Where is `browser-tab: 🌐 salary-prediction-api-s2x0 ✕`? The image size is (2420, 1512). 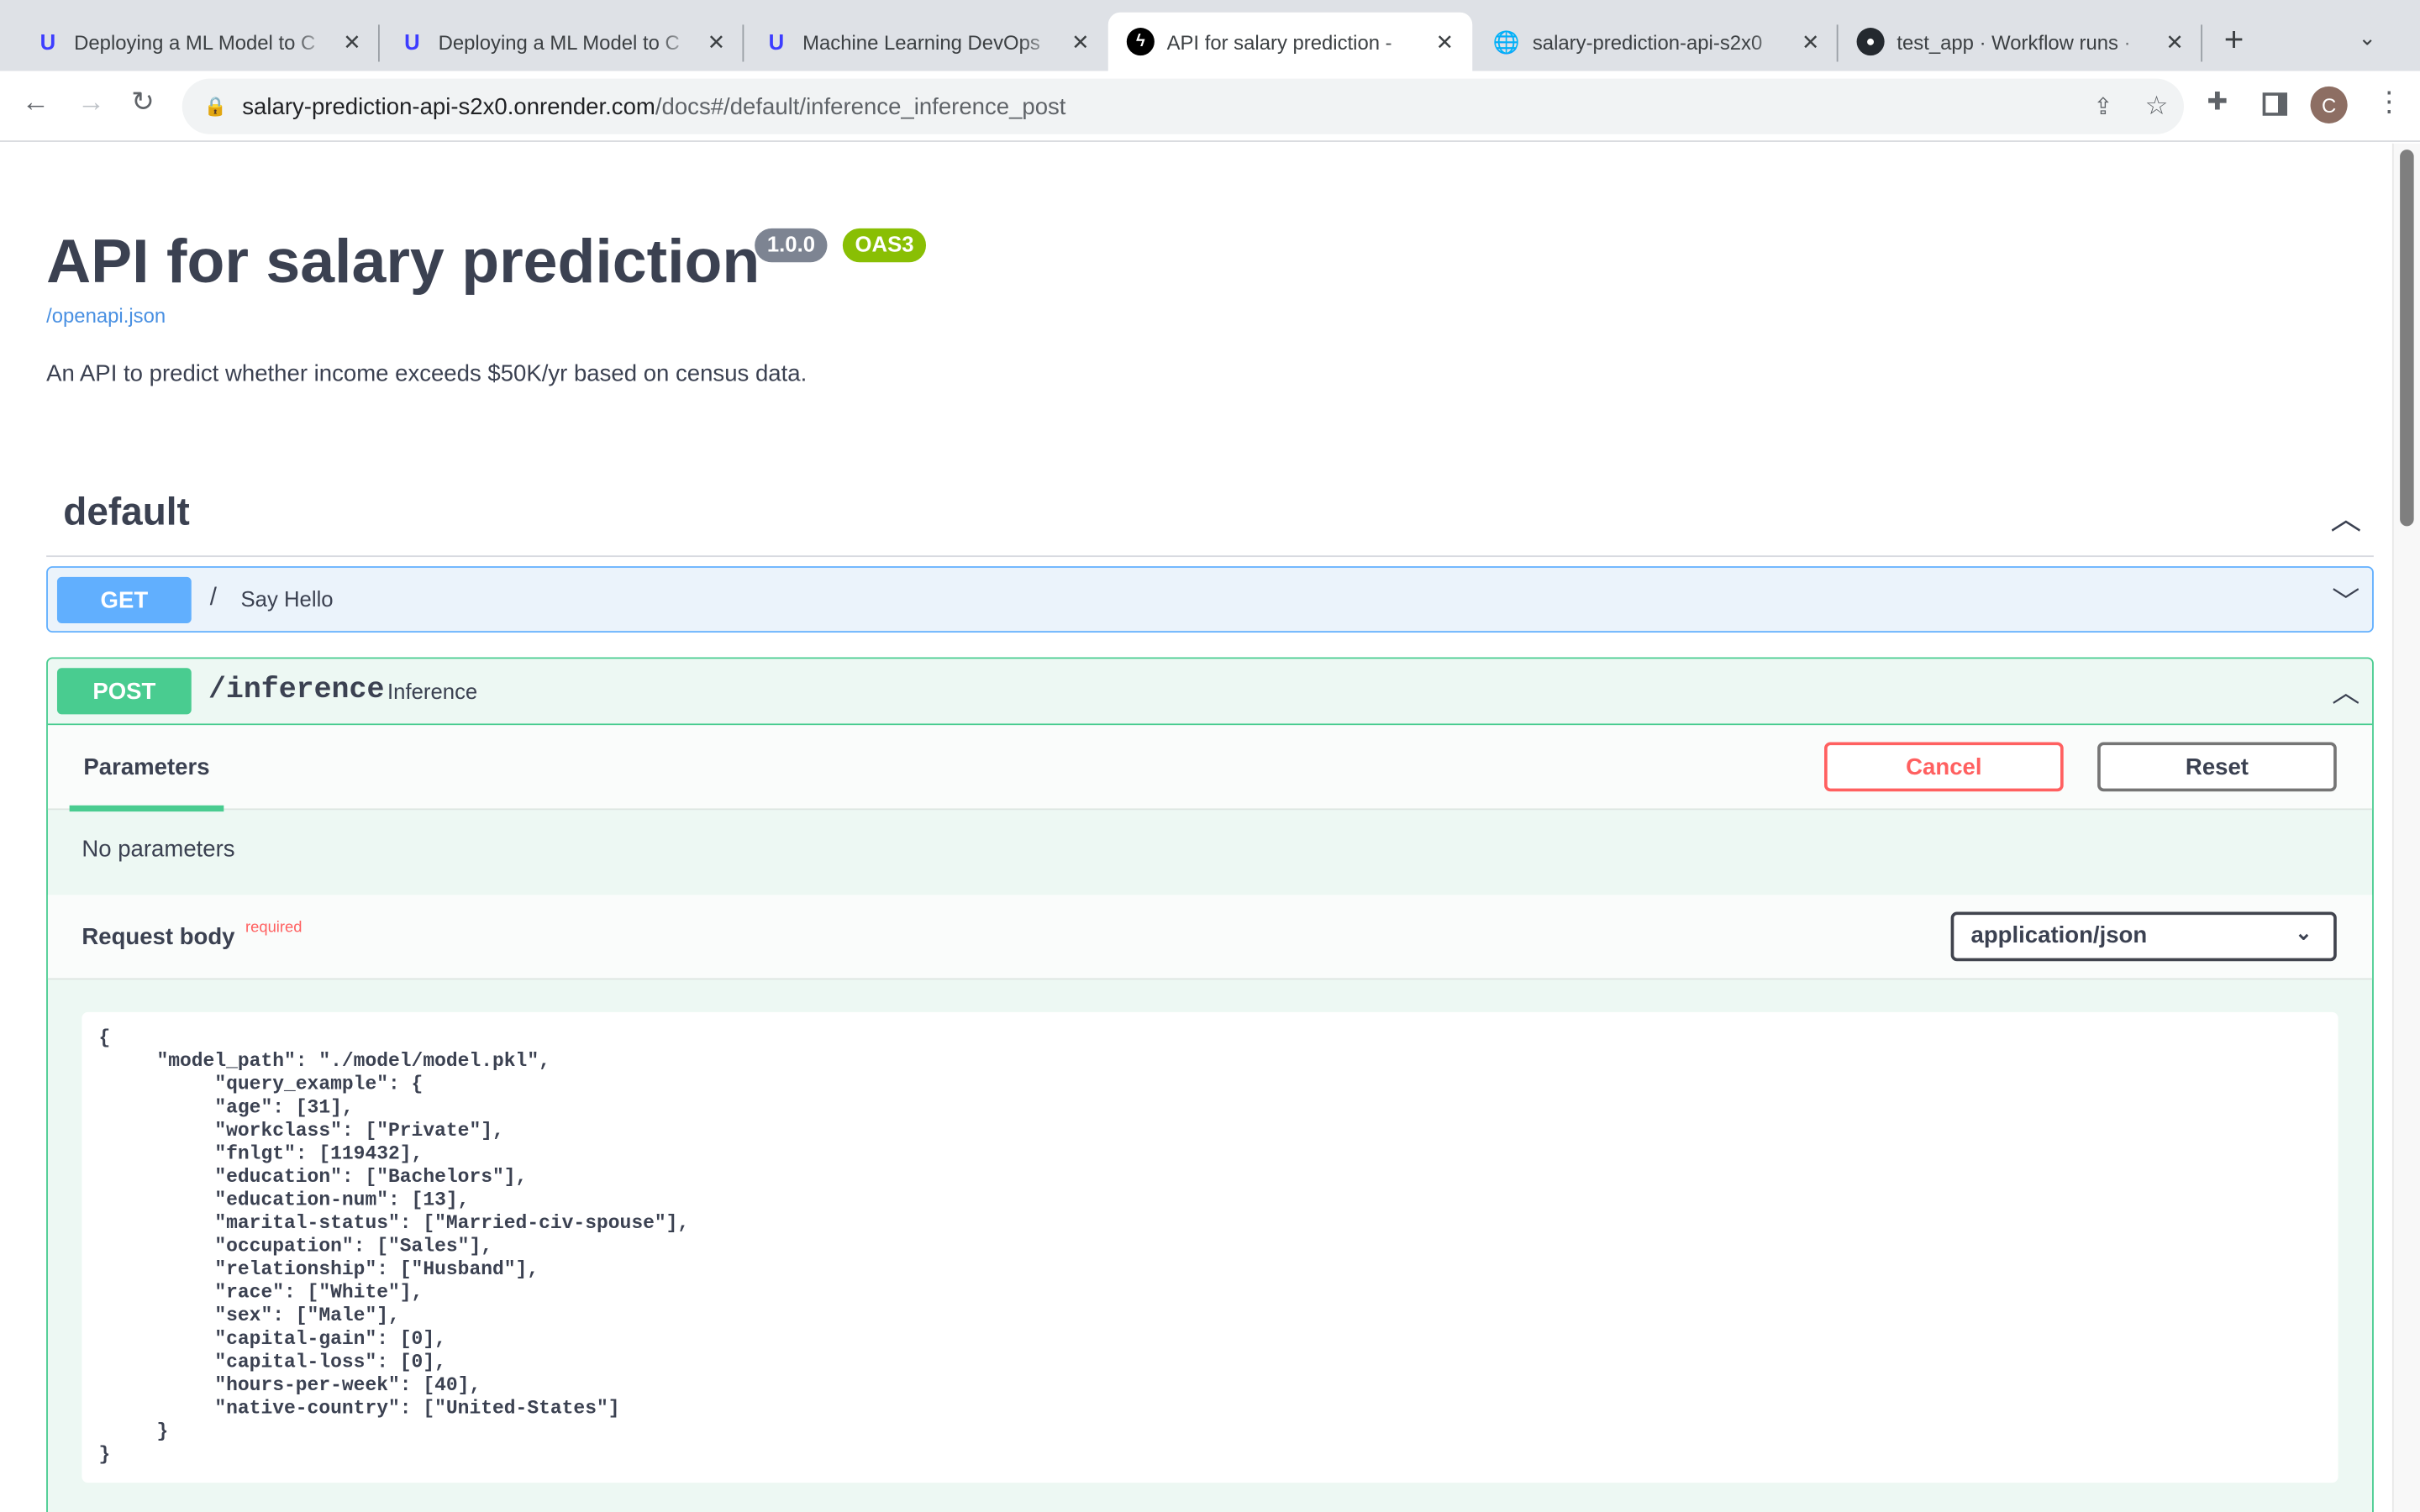 browser-tab: 🌐 salary-prediction-api-s2x0 ✕ is located at coordinates (1656, 42).